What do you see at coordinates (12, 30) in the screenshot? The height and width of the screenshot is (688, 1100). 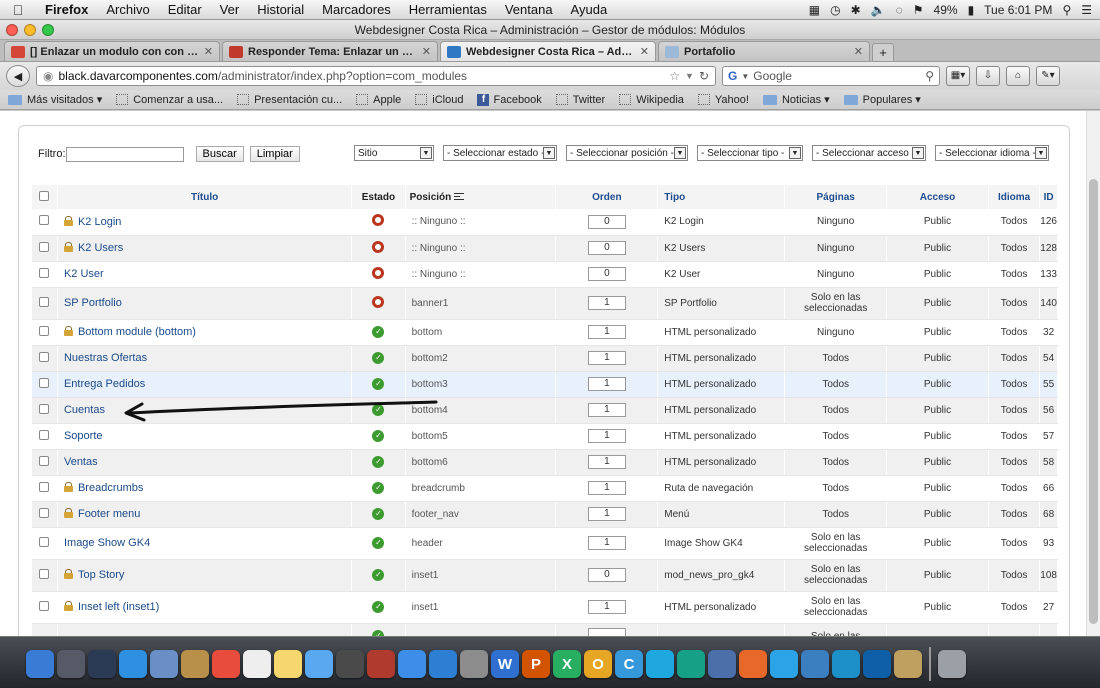 I see `close-window-button` at bounding box center [12, 30].